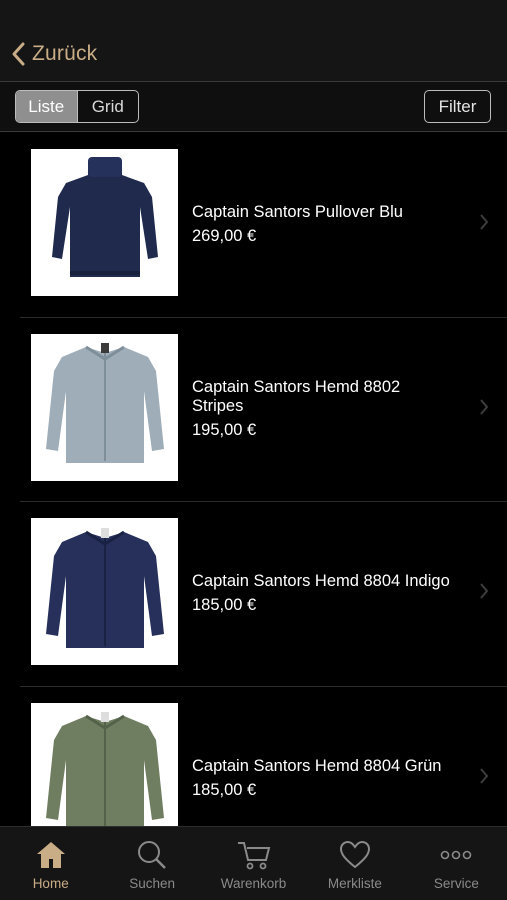 The width and height of the screenshot is (507, 900). I want to click on home-icon, so click(50, 855).